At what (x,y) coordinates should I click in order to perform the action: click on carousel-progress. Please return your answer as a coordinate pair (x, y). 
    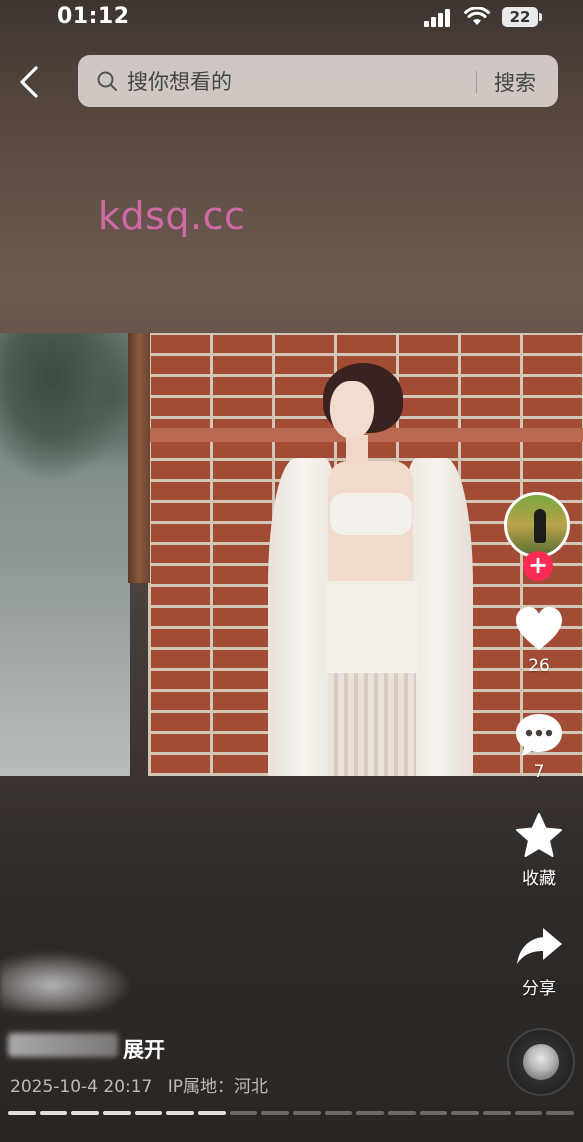
    Looking at the image, I should click on (291, 1113).